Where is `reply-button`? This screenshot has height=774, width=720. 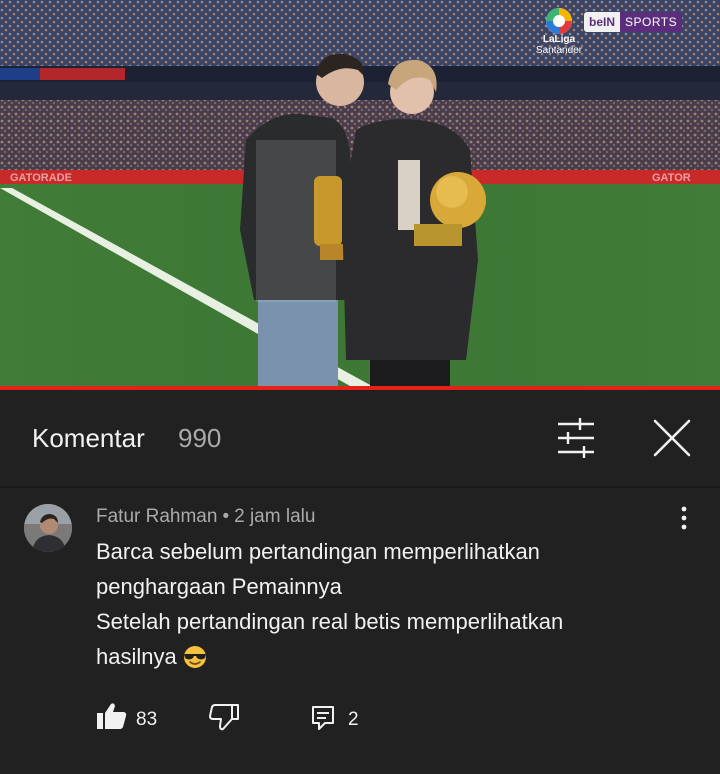 reply-button is located at coordinates (323, 718).